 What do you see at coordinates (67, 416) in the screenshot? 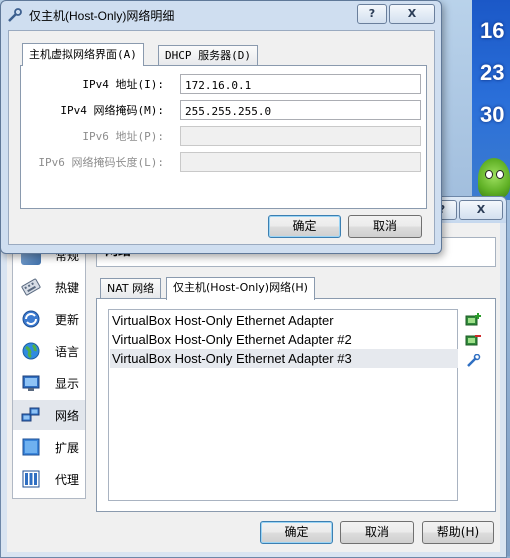
I see `sidebar-item-label: 网络` at bounding box center [67, 416].